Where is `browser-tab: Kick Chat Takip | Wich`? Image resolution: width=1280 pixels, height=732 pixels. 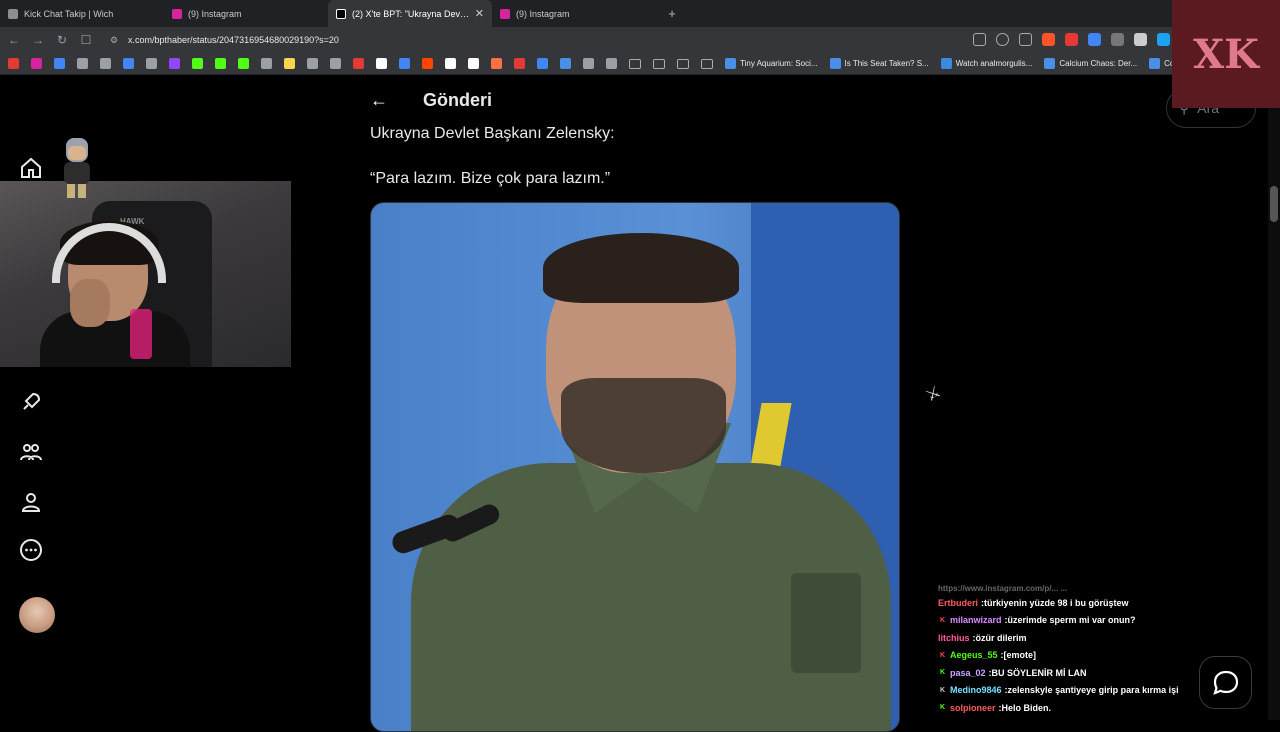
browser-tab: Kick Chat Takip | Wich is located at coordinates (82, 13).